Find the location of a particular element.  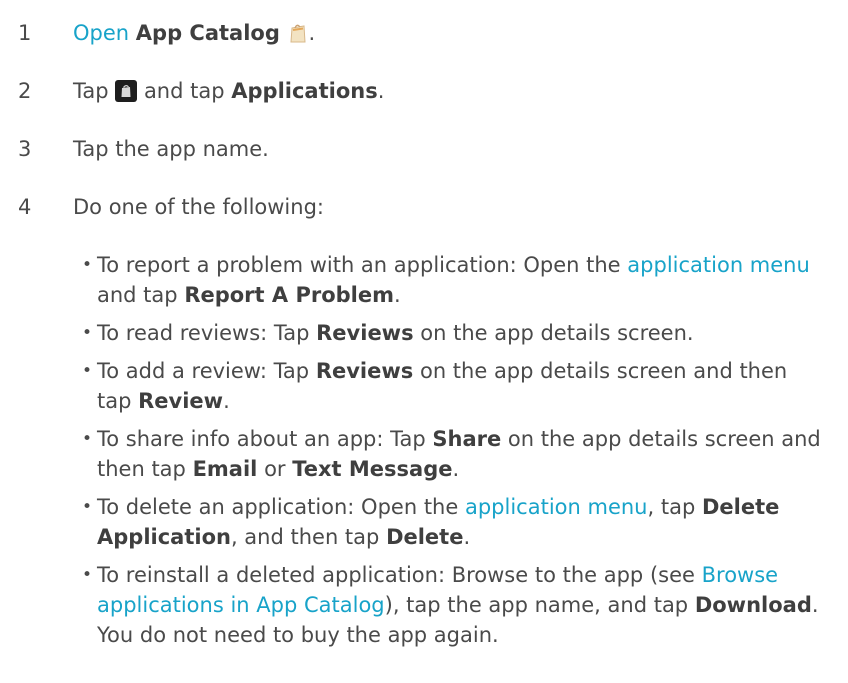

app-catalog-menu-icon is located at coordinates (126, 95).